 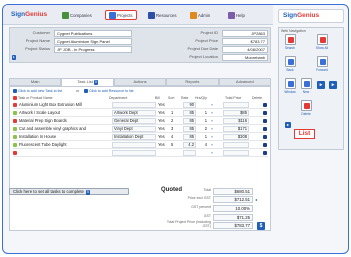 I want to click on hrs-cell: 2, so click(x=203, y=129).